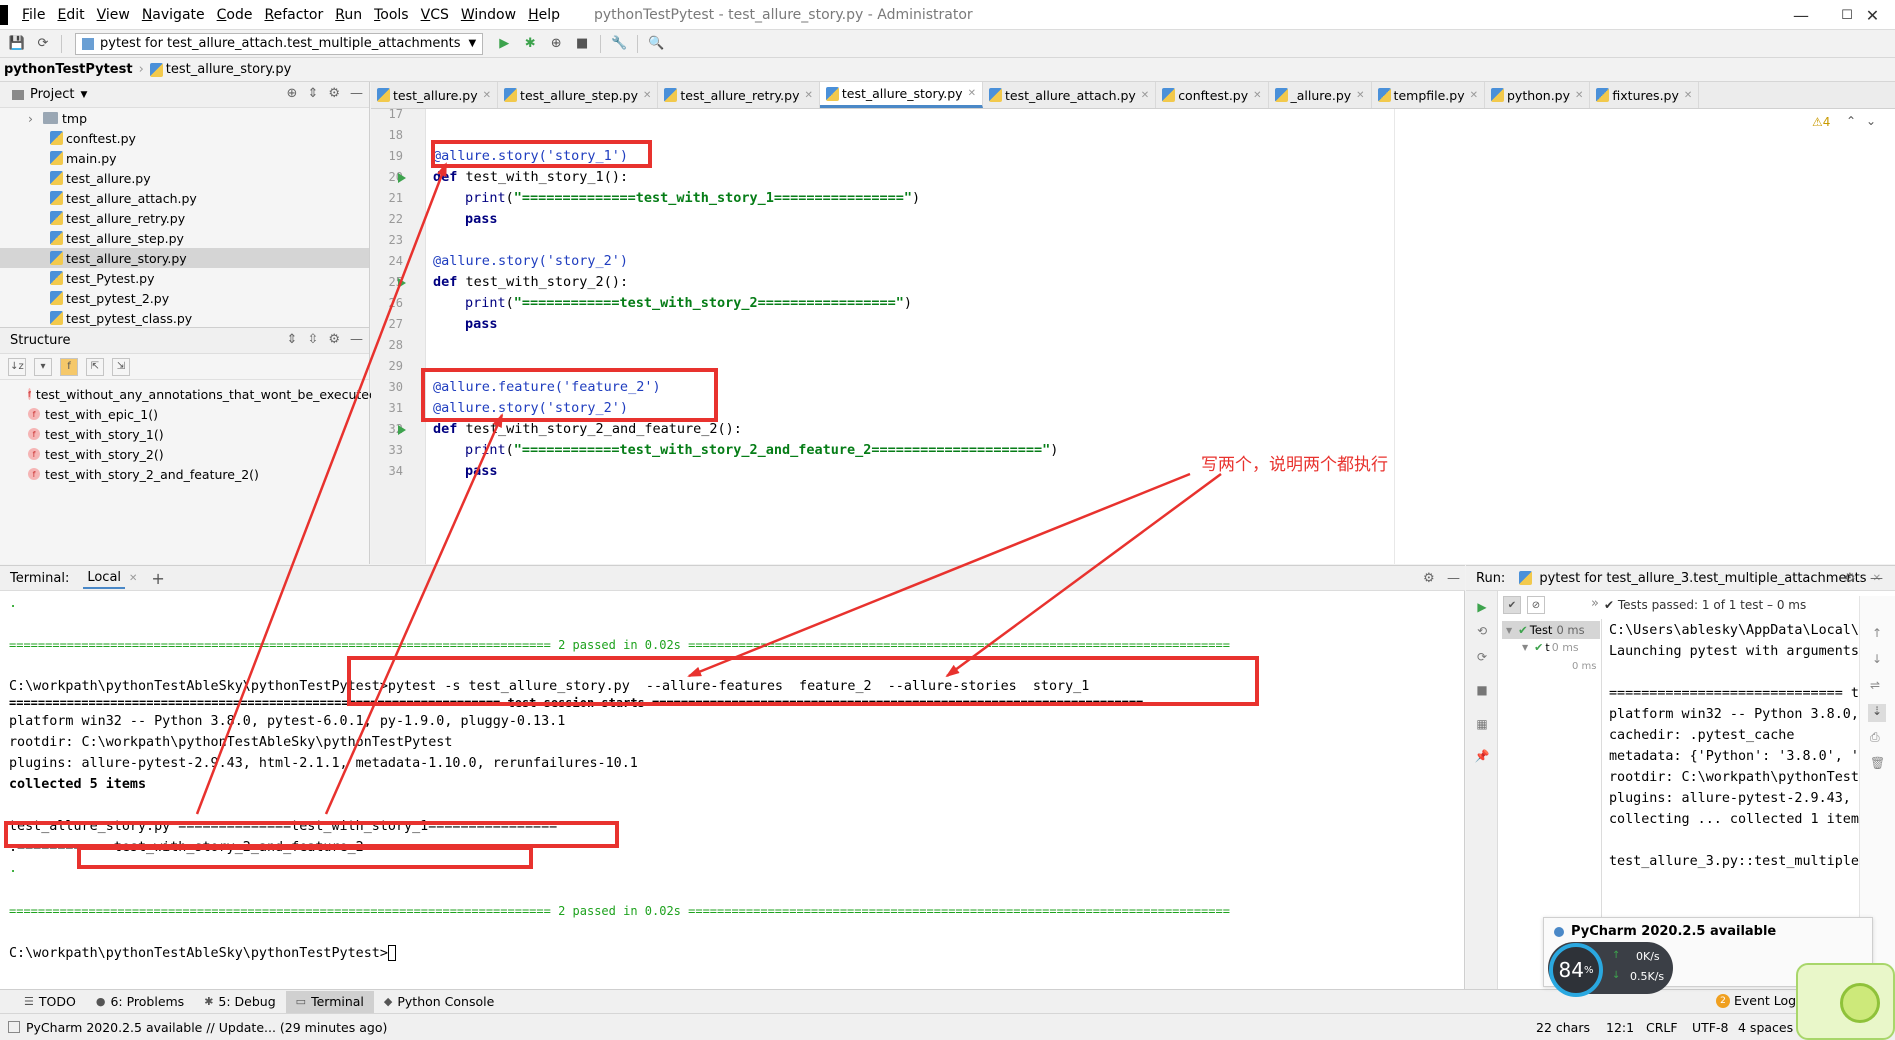  What do you see at coordinates (1083, 575) in the screenshot?
I see `arrow-note-to-stories` at bounding box center [1083, 575].